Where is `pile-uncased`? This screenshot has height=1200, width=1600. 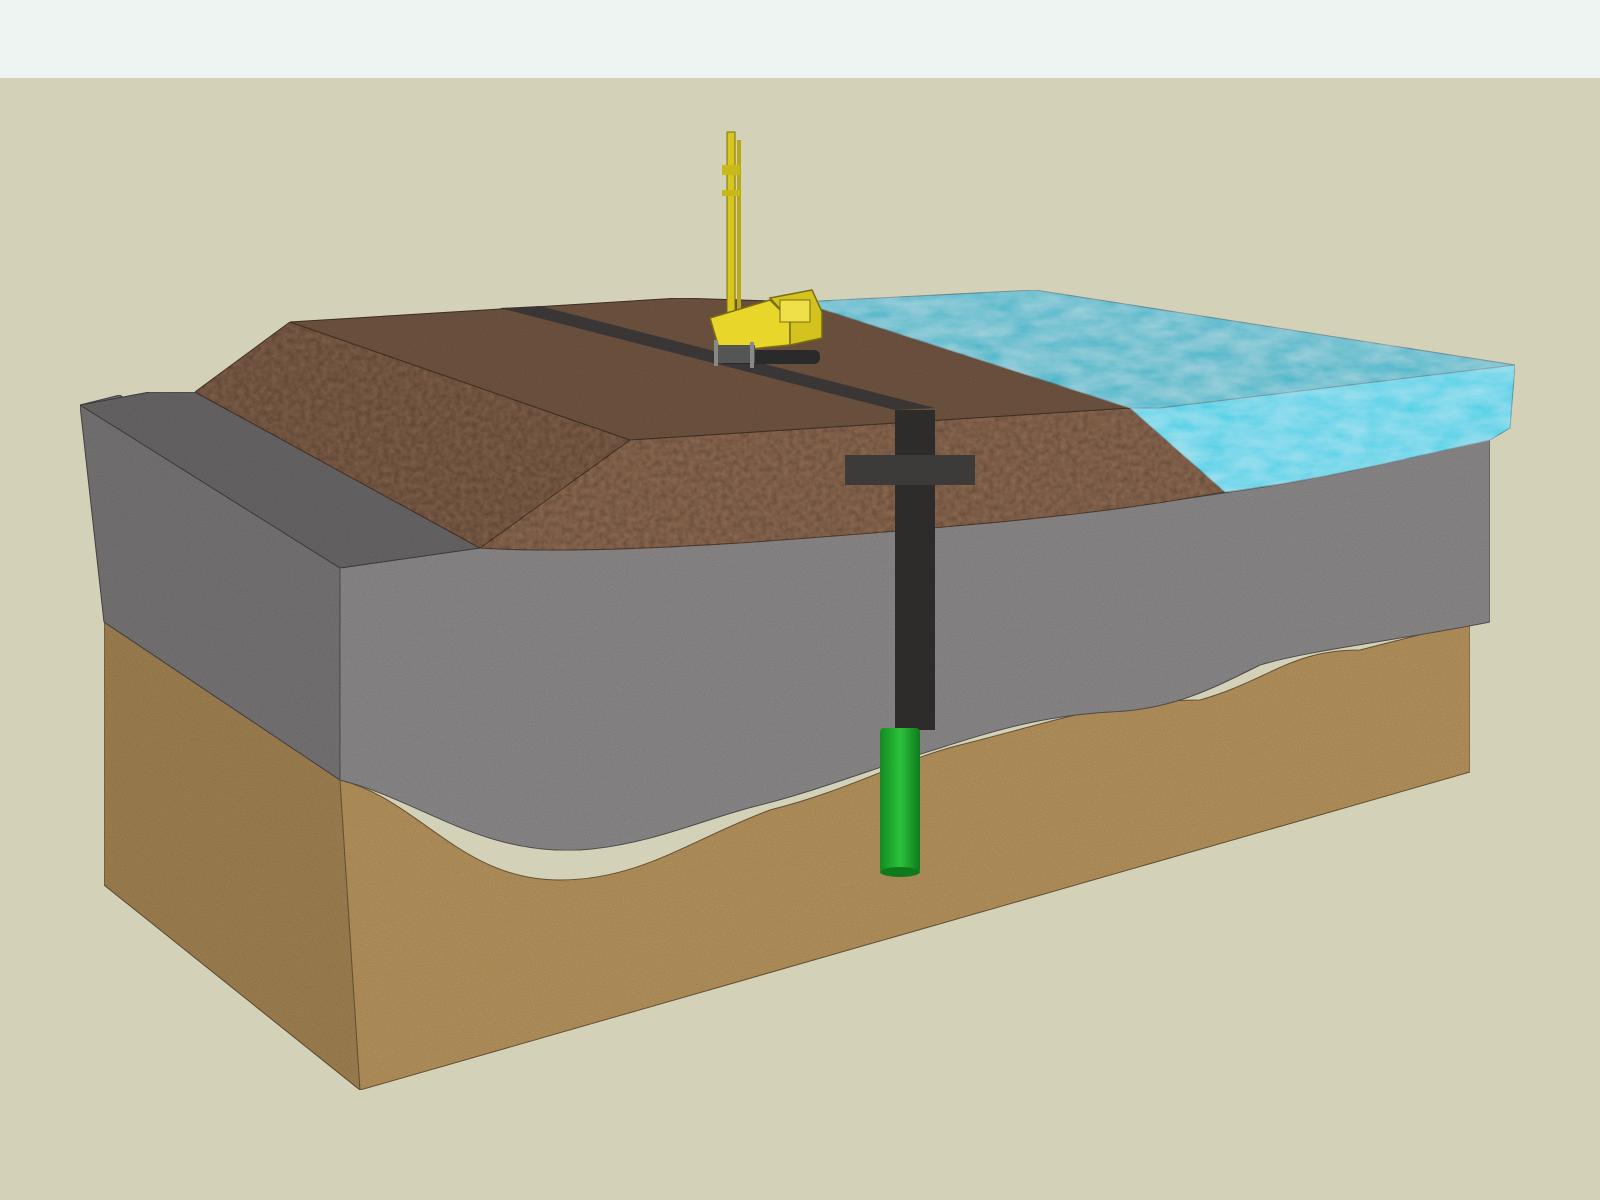
pile-uncased is located at coordinates (900, 800).